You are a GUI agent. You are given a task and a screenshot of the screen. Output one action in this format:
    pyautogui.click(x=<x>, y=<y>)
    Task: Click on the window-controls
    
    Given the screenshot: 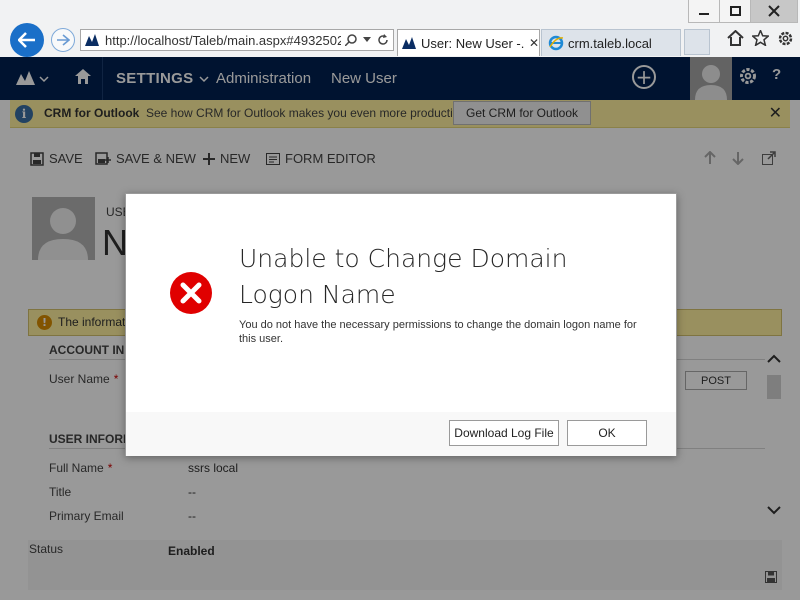 What is the action you would take?
    pyautogui.click(x=743, y=11)
    